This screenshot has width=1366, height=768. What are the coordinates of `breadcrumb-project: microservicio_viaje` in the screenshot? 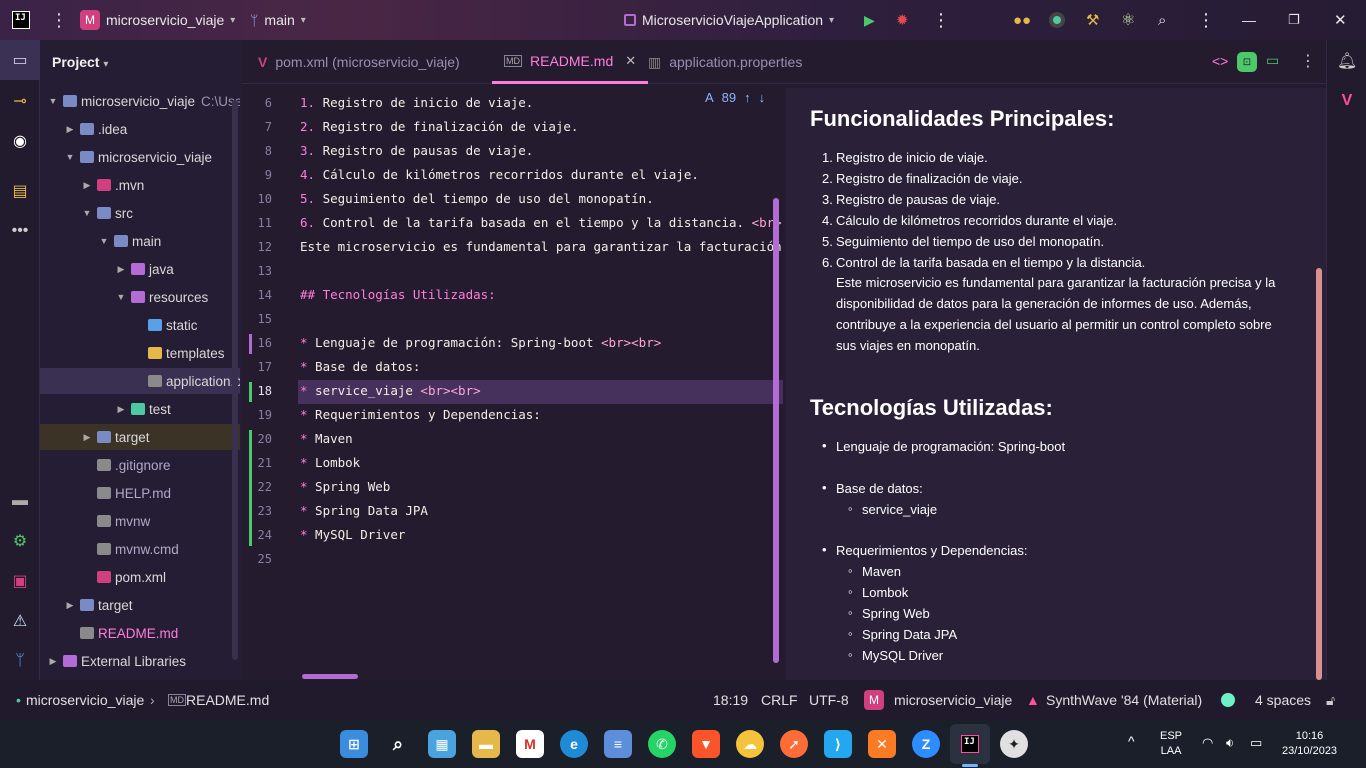 It's located at (85, 700).